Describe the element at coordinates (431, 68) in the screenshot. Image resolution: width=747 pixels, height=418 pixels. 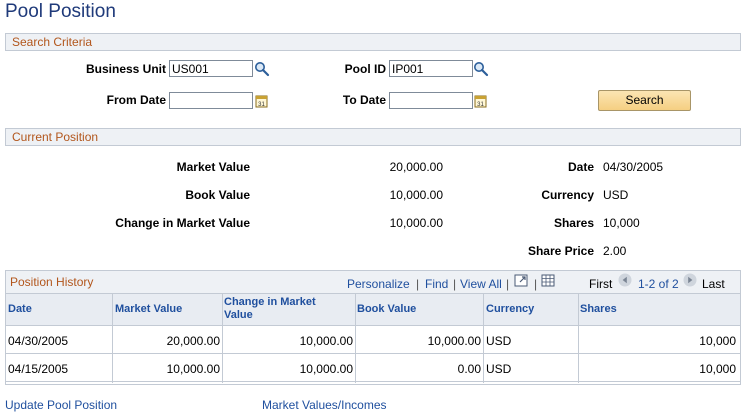
I see `pool-id-input` at that location.